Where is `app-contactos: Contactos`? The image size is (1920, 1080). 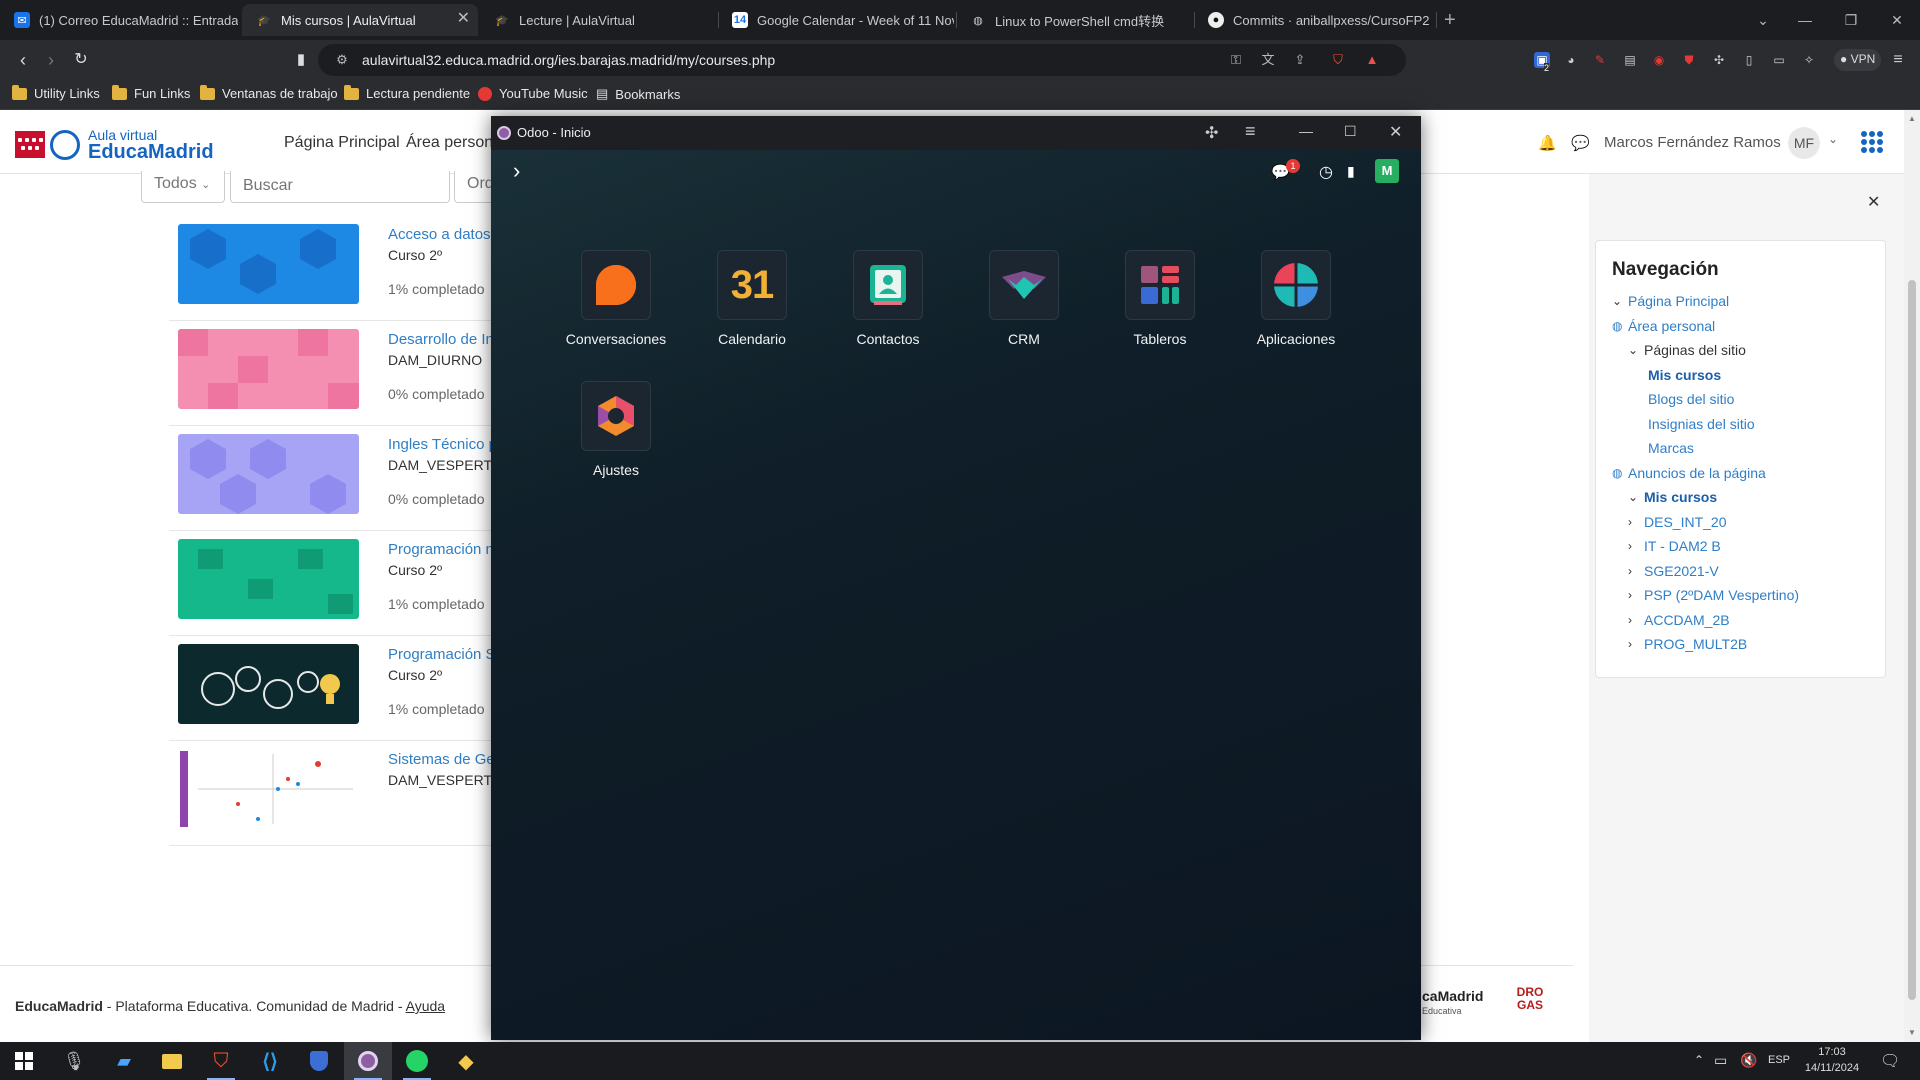 app-contactos: Contactos is located at coordinates (888, 310).